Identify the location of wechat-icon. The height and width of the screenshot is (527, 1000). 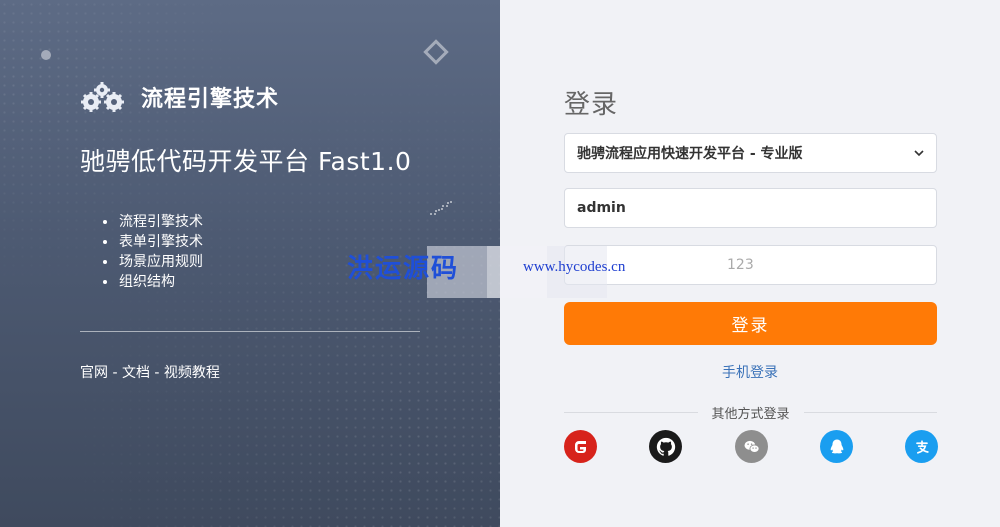
(751, 446).